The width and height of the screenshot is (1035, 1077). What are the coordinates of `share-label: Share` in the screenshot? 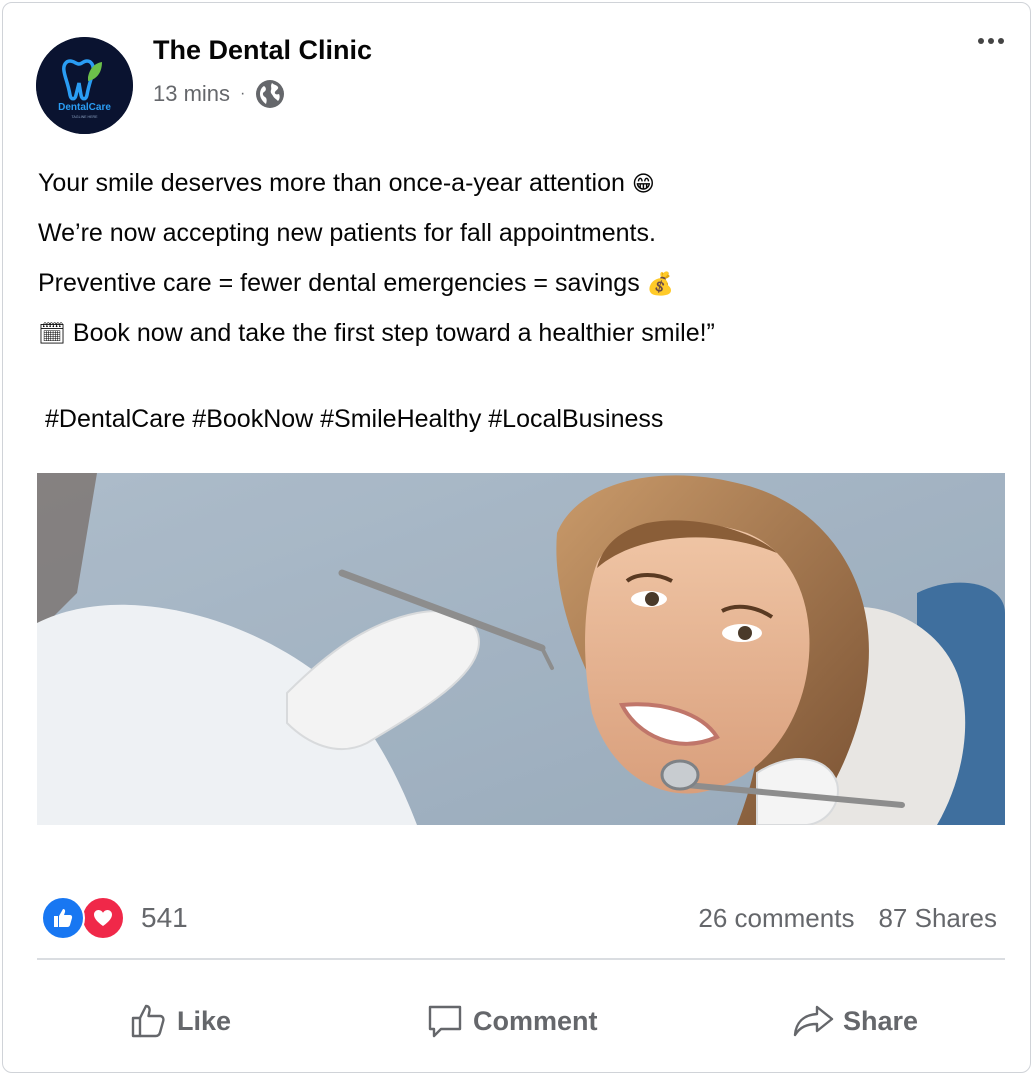 It's located at (881, 1020).